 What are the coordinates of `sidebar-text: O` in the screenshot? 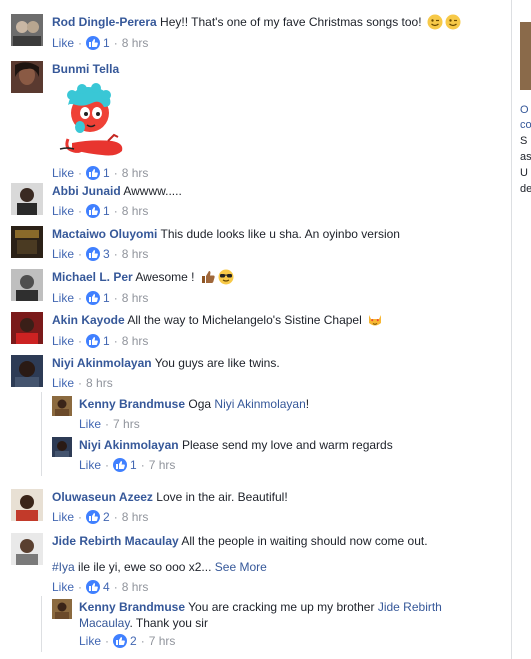 It's located at (525, 110).